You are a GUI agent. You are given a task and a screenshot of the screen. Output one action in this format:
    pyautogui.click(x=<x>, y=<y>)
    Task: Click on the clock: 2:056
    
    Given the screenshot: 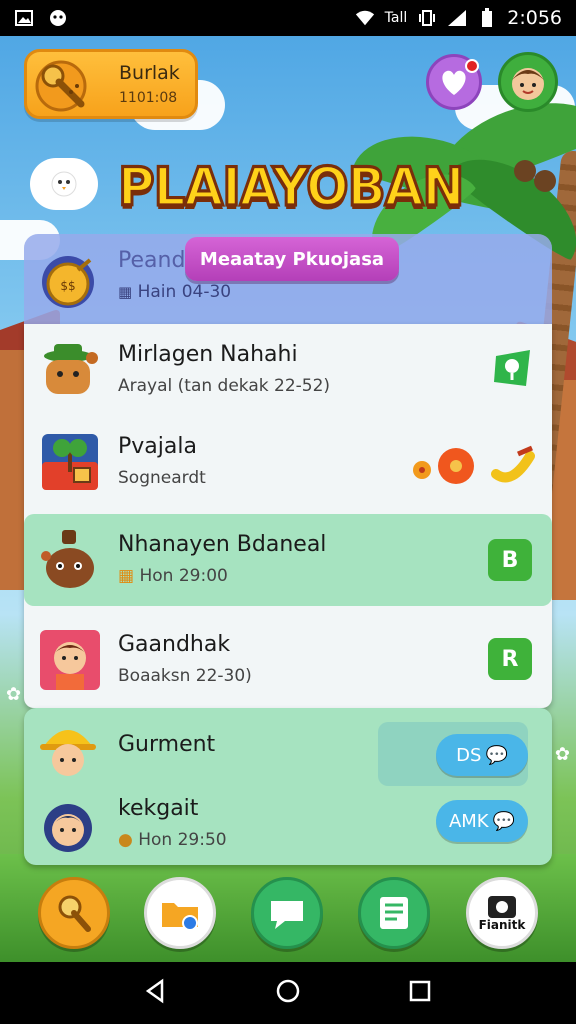 What is the action you would take?
    pyautogui.click(x=534, y=18)
    